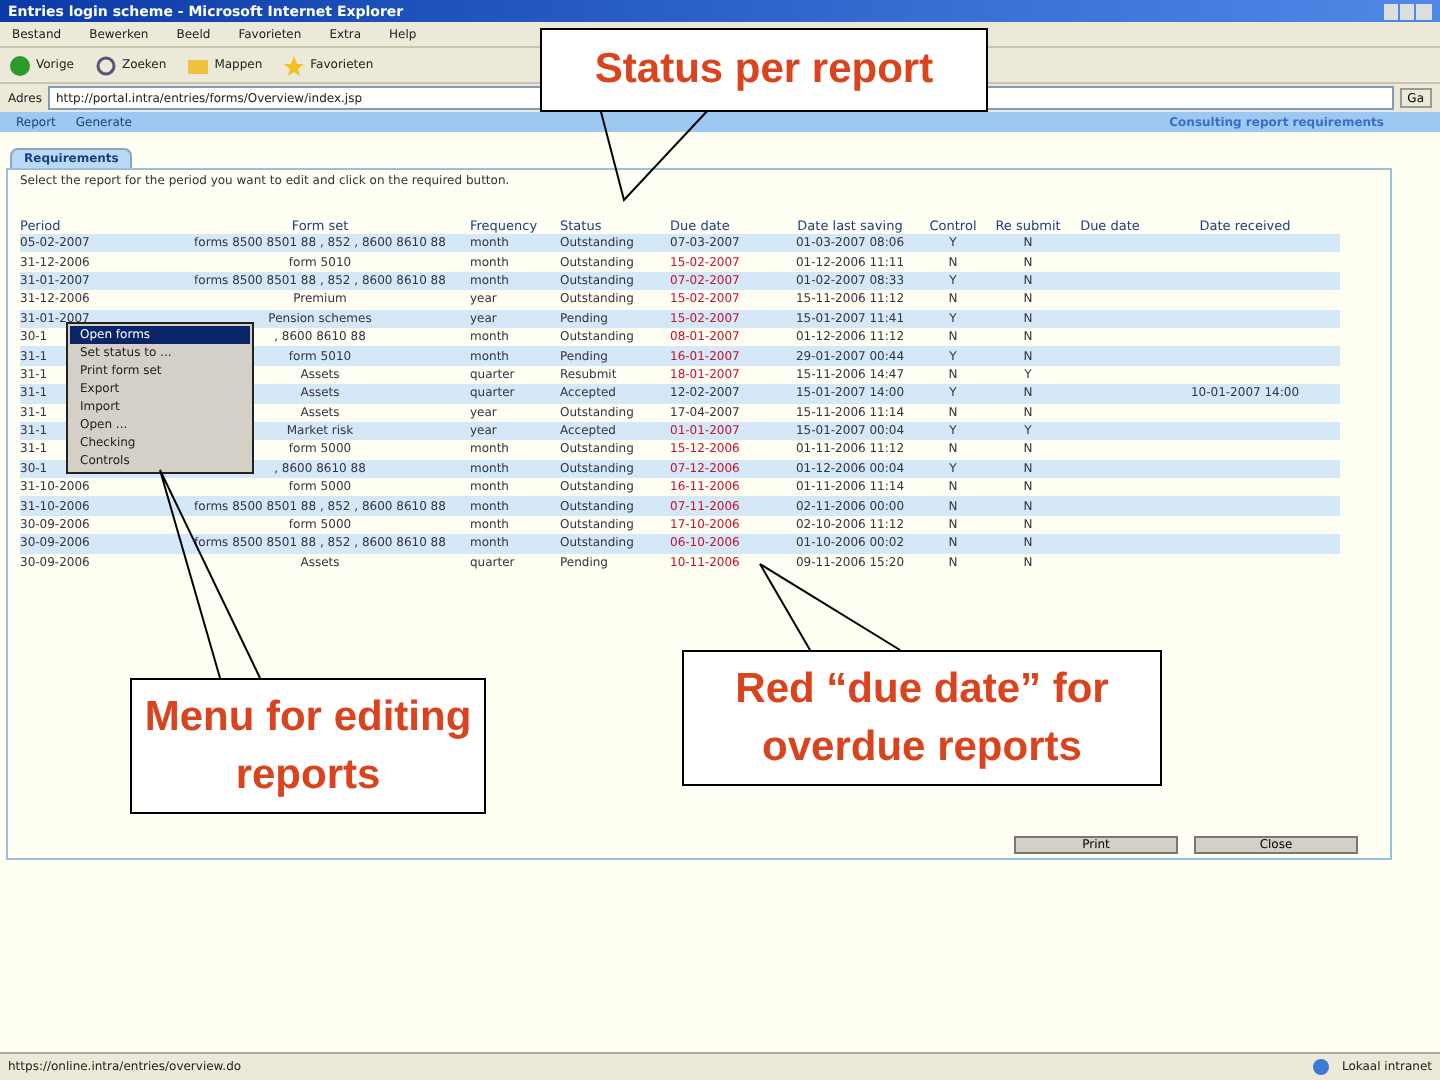 The width and height of the screenshot is (1440, 1080). Describe the element at coordinates (764, 70) in the screenshot. I see `callout-tooltip: Status per report` at that location.